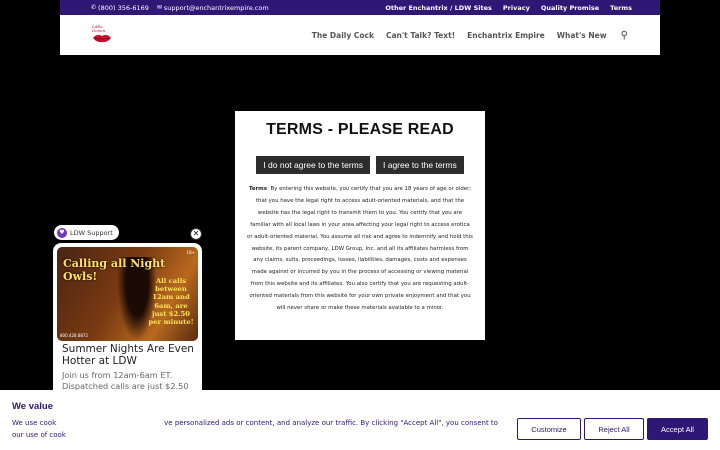 This screenshot has width=720, height=450. What do you see at coordinates (34, 423) in the screenshot?
I see `cookie-text-start: We use cook` at bounding box center [34, 423].